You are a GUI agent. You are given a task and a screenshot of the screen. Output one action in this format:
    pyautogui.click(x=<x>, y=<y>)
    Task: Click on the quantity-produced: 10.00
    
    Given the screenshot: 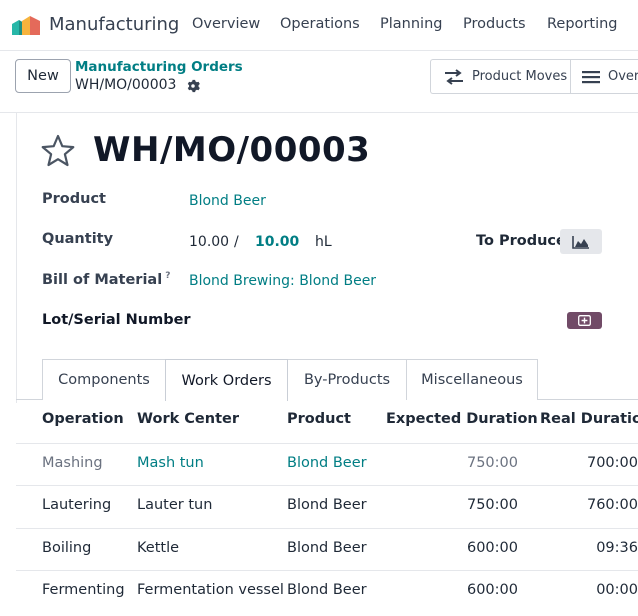 What is the action you would take?
    pyautogui.click(x=209, y=242)
    